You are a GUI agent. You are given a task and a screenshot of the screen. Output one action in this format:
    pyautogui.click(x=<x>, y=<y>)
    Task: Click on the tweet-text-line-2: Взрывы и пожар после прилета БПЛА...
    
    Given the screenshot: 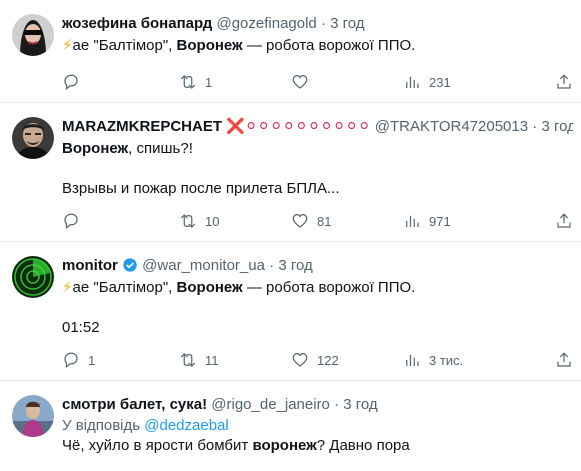 What is the action you would take?
    pyautogui.click(x=201, y=188)
    